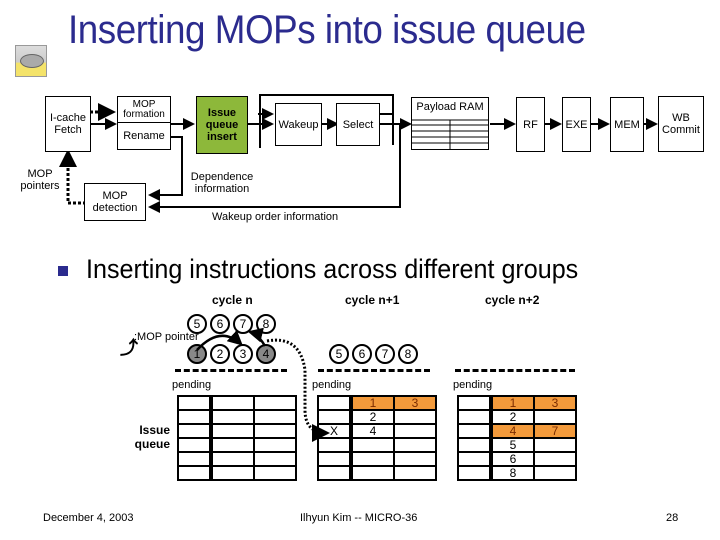 The height and width of the screenshot is (540, 720). Describe the element at coordinates (359, 518) in the screenshot. I see `footer-title: Ilhyun Kim -- MICRO-36` at that location.